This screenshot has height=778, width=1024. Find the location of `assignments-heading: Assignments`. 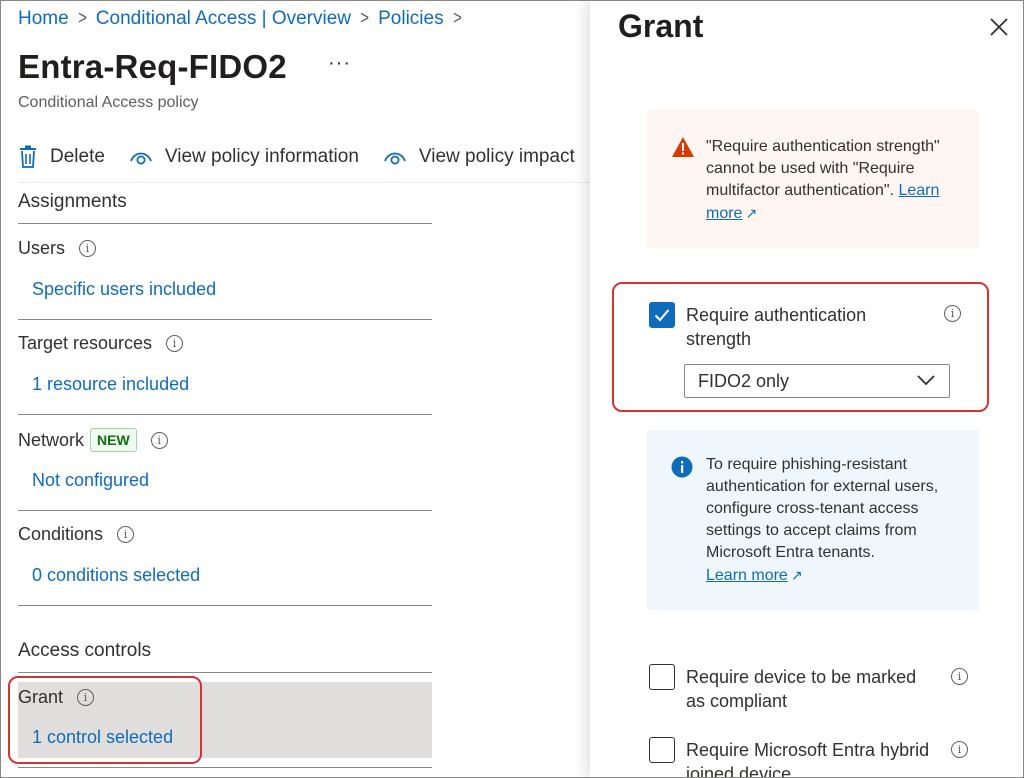

assignments-heading: Assignments is located at coordinates (72, 201).